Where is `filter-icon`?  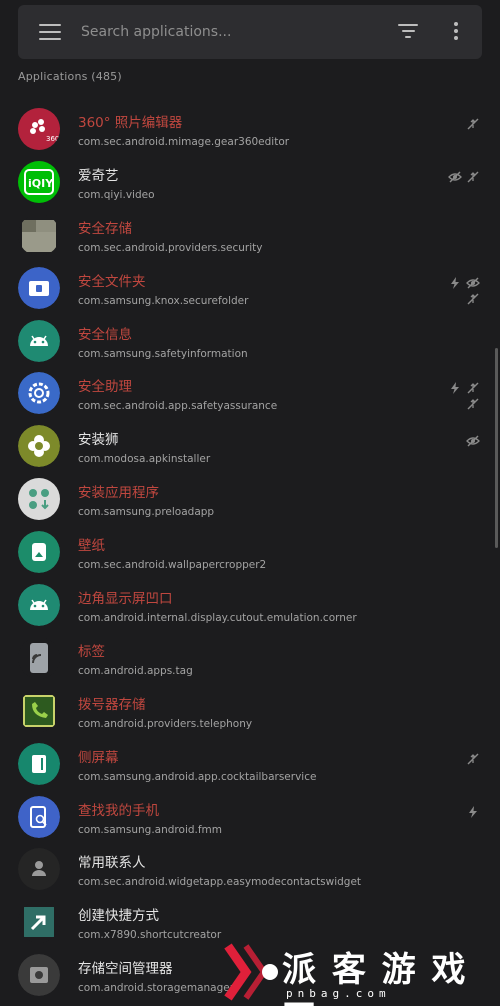
filter-icon is located at coordinates (408, 32).